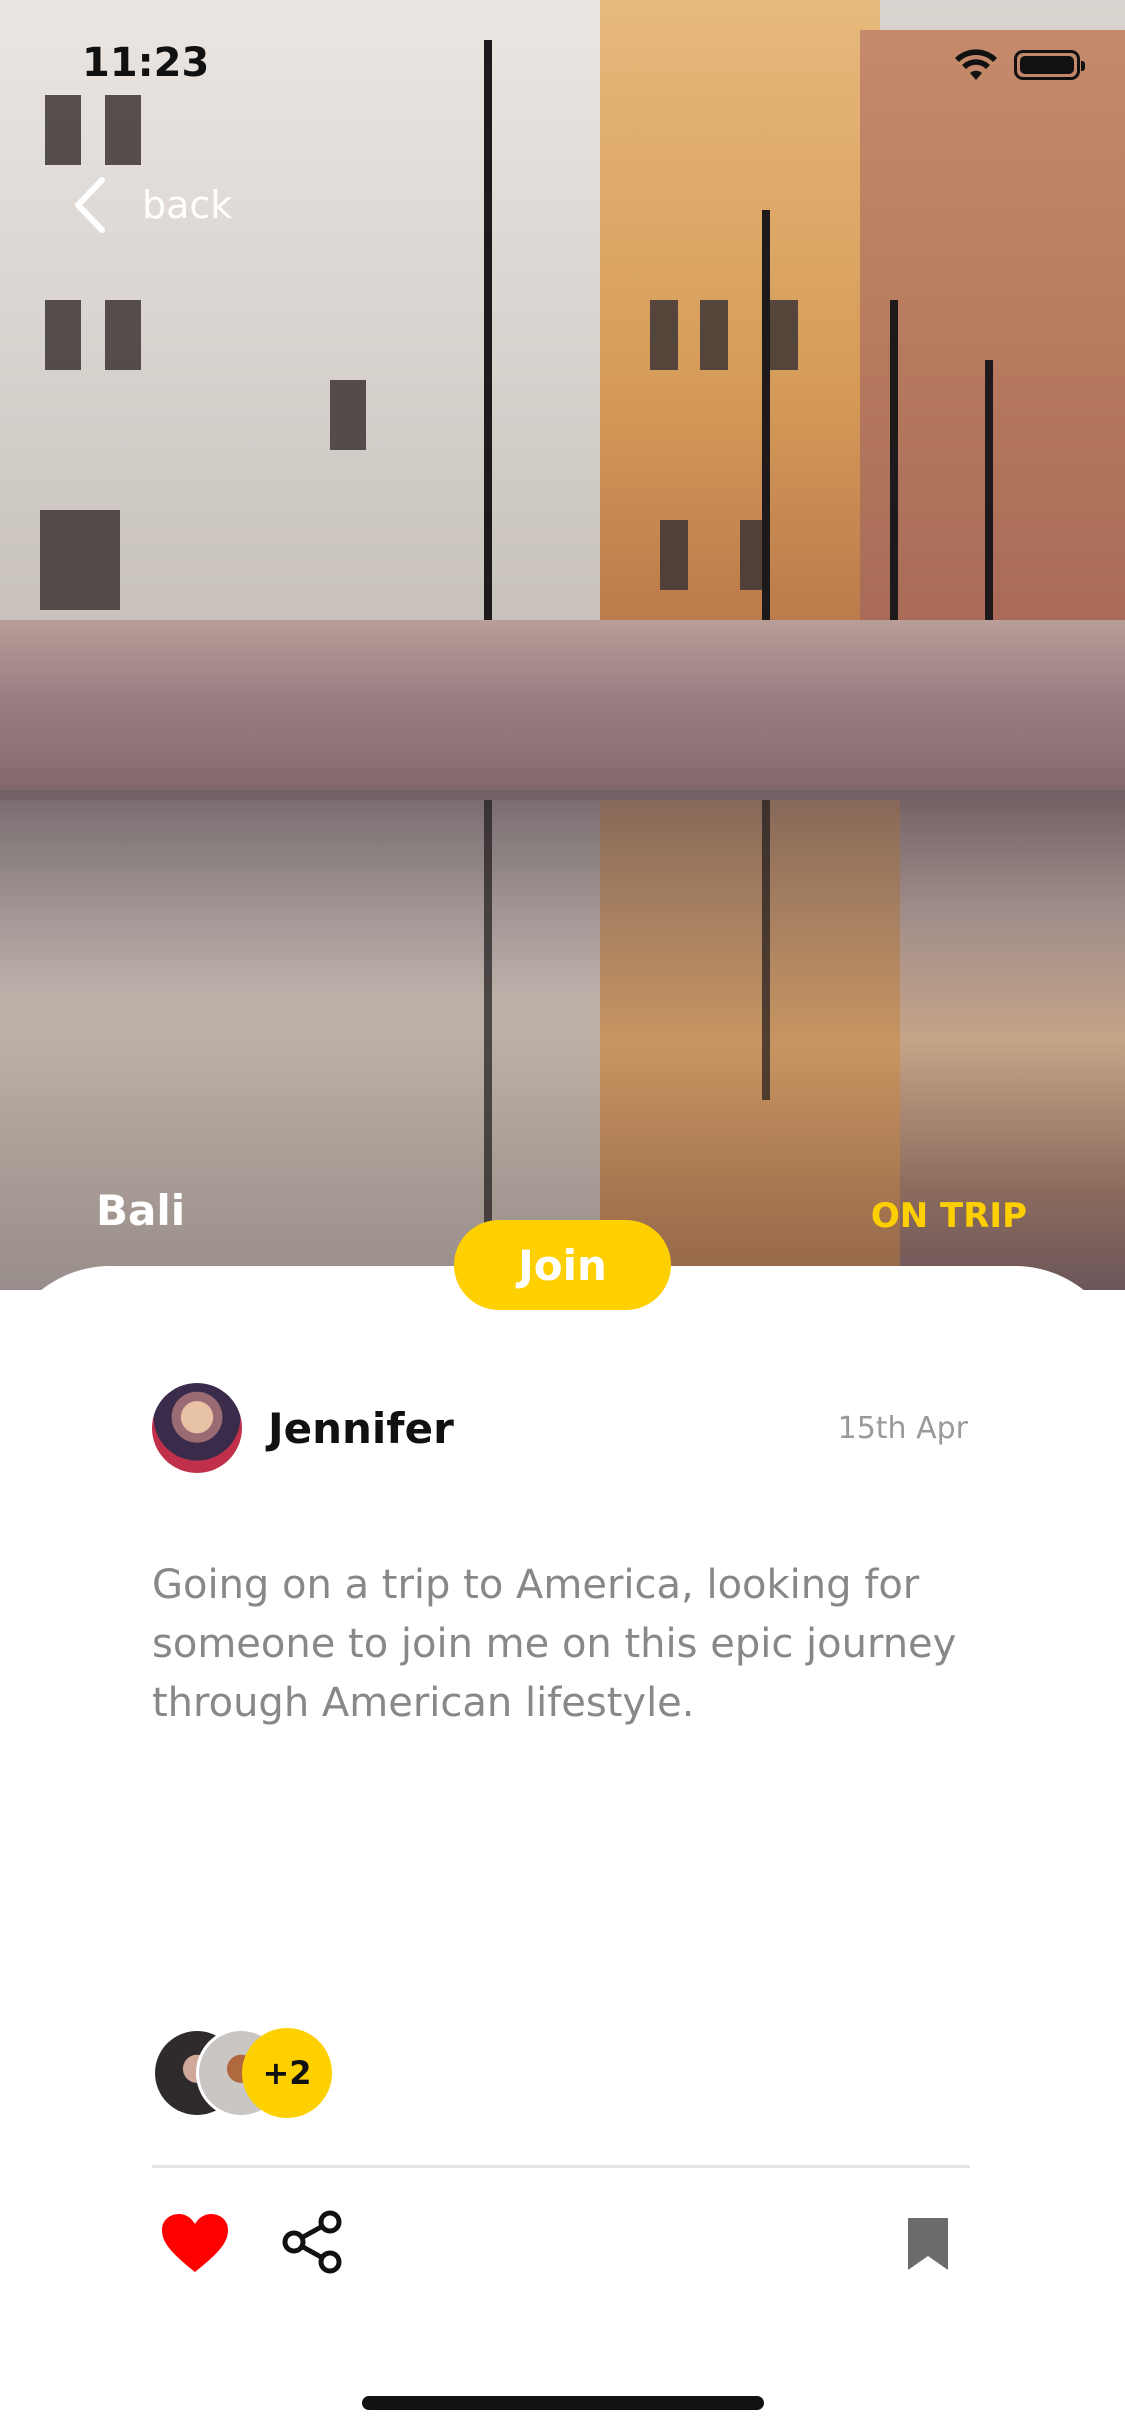  I want to click on heart-icon, so click(195, 2243).